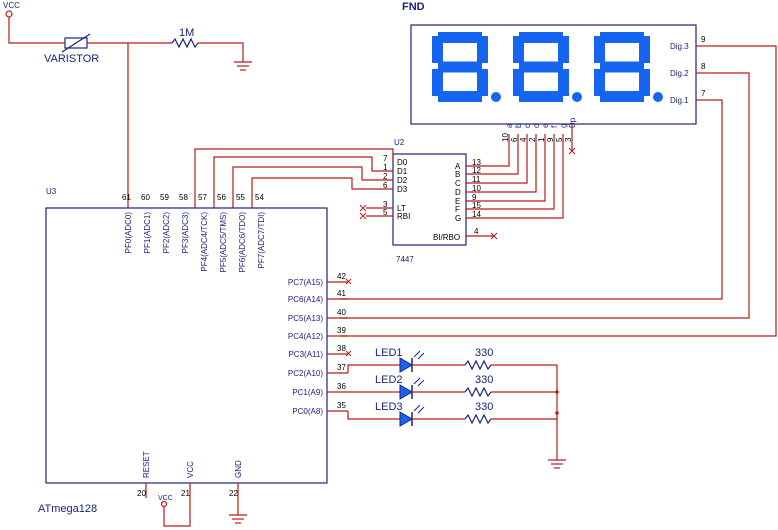  I want to click on mcu-right-pin-name: PC7(A15), so click(305, 282).